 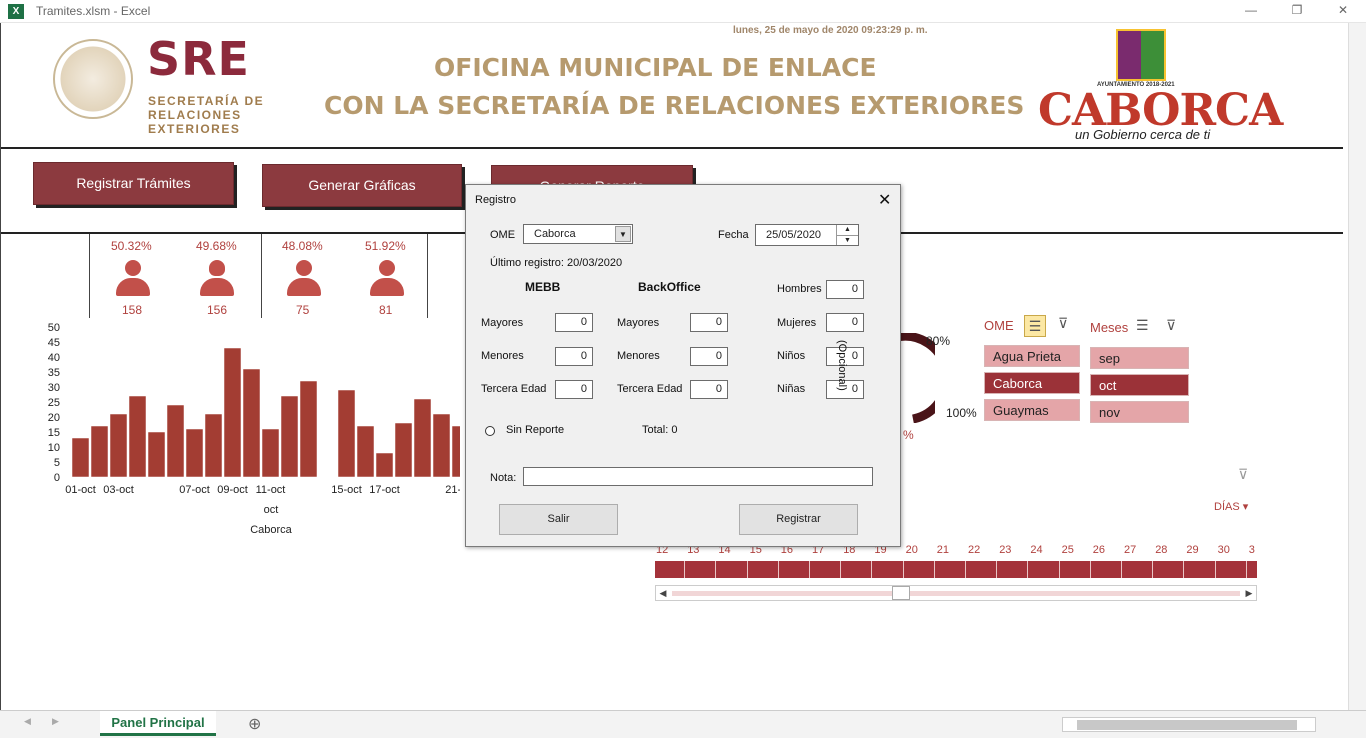 I want to click on timeline-day: 27, so click(x=1130, y=550).